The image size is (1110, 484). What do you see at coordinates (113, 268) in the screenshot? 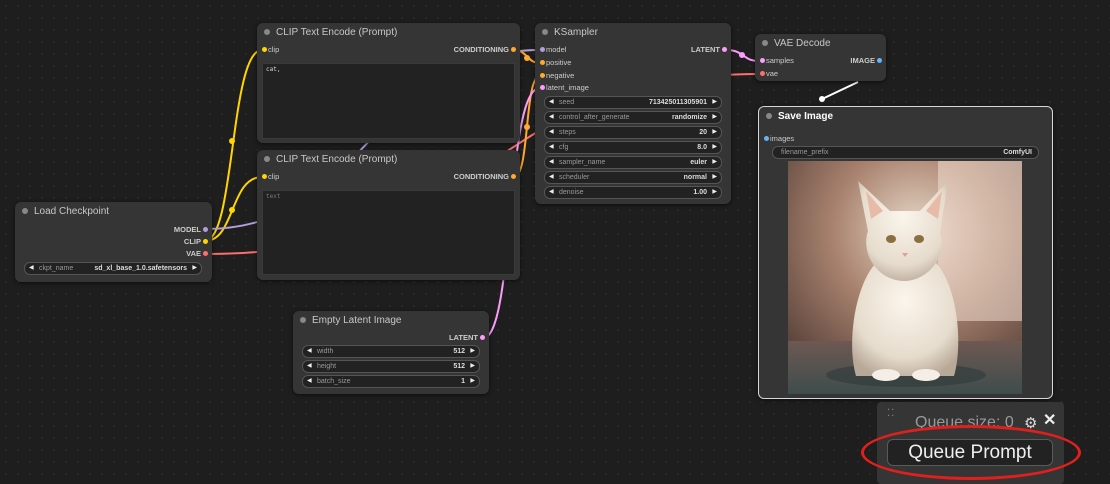
I see `ckpt-name-combo: ◀ ckpt_name sd_xl_base_1.0.safetensors ▶` at bounding box center [113, 268].